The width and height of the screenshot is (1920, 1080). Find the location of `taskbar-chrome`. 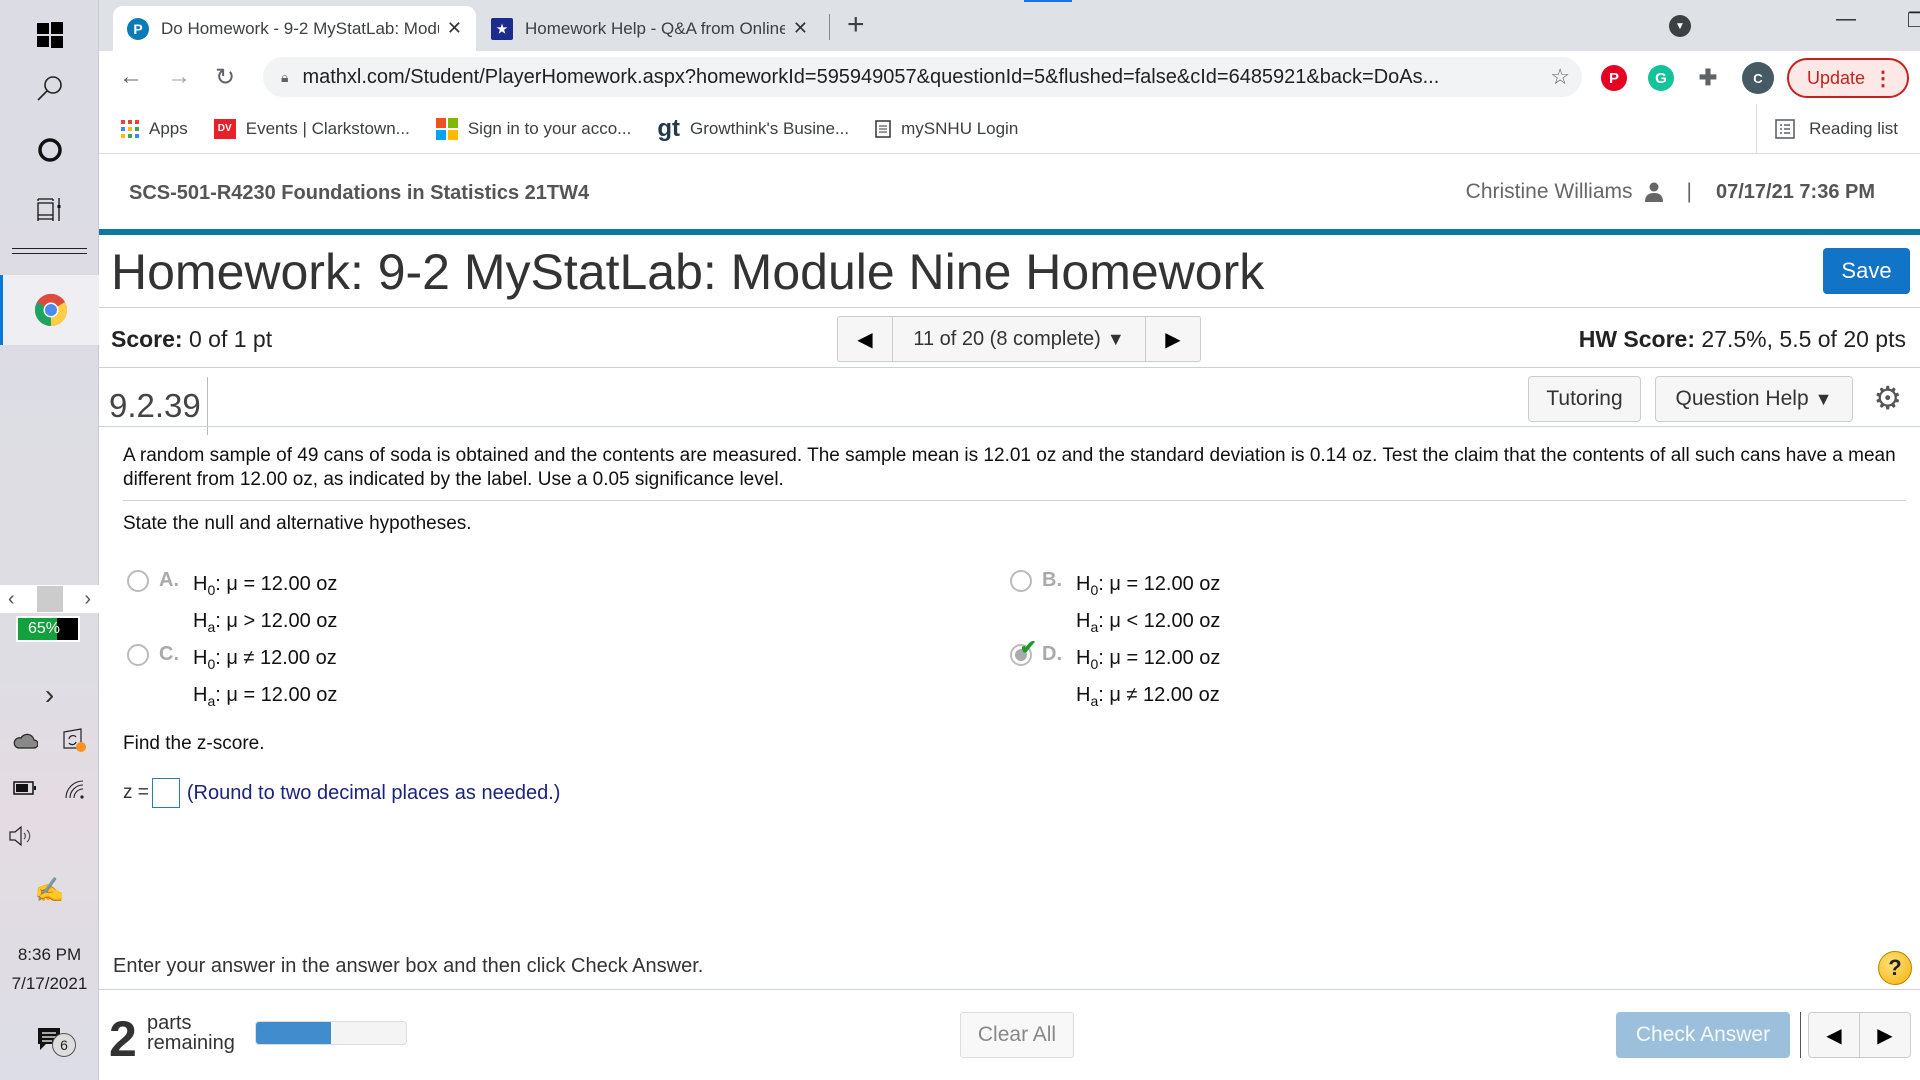

taskbar-chrome is located at coordinates (49, 310).